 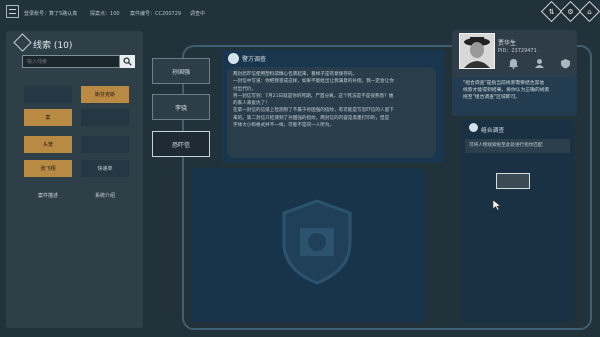 What do you see at coordinates (105, 14) in the screenshot?
I see `points-info: 探案点：100` at bounding box center [105, 14].